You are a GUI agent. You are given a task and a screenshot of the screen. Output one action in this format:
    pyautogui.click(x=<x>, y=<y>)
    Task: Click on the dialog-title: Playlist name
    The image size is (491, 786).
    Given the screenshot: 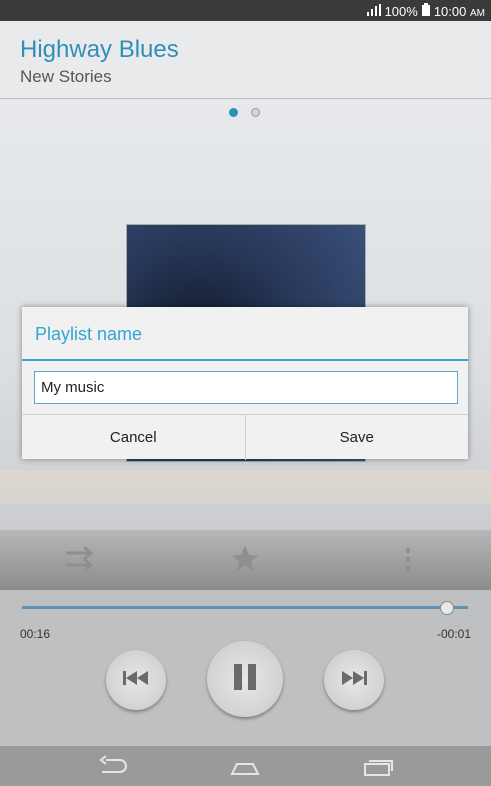 What is the action you would take?
    pyautogui.click(x=89, y=334)
    